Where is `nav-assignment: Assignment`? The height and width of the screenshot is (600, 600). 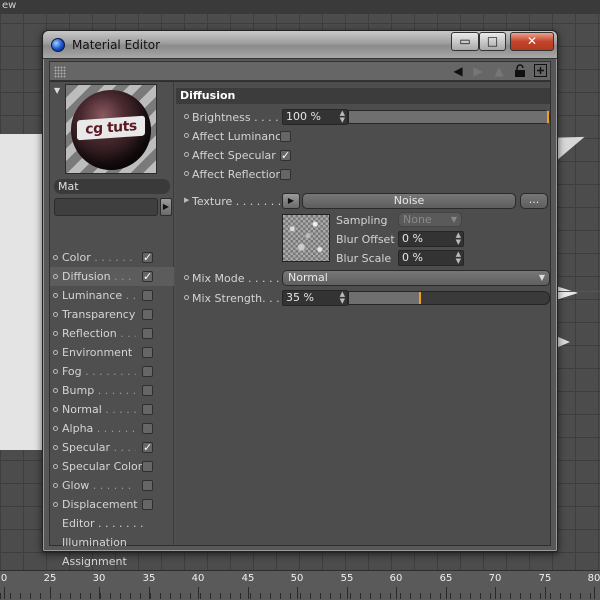
nav-assignment: Assignment is located at coordinates (94, 561).